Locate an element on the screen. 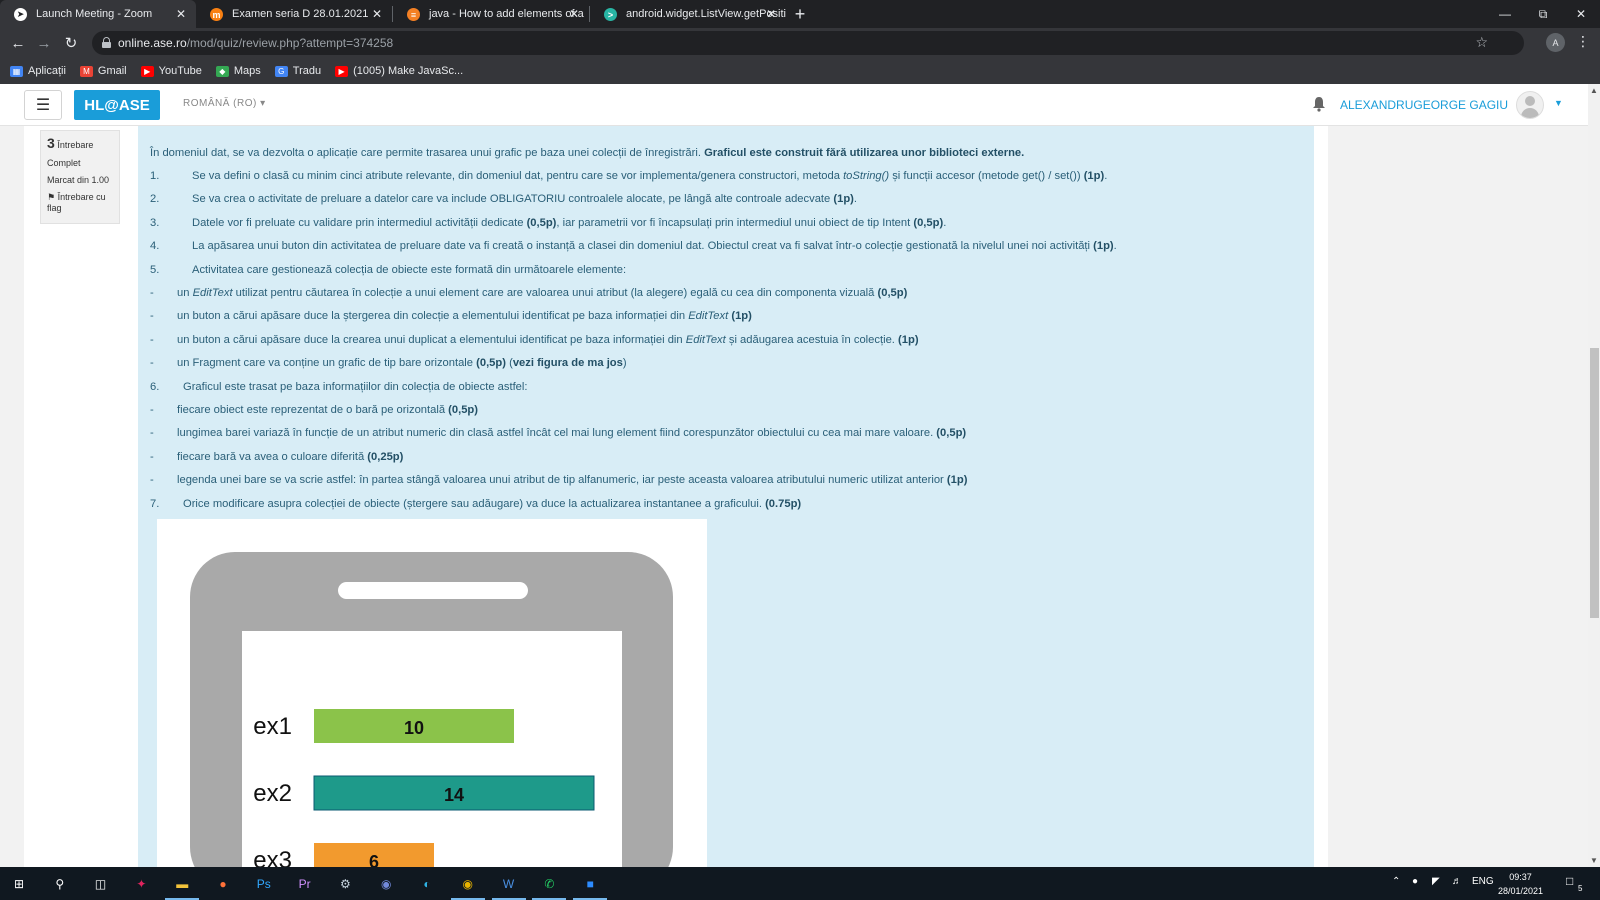 The height and width of the screenshot is (900, 1600). tab-title: java - How to add elements of a is located at coordinates (506, 14).